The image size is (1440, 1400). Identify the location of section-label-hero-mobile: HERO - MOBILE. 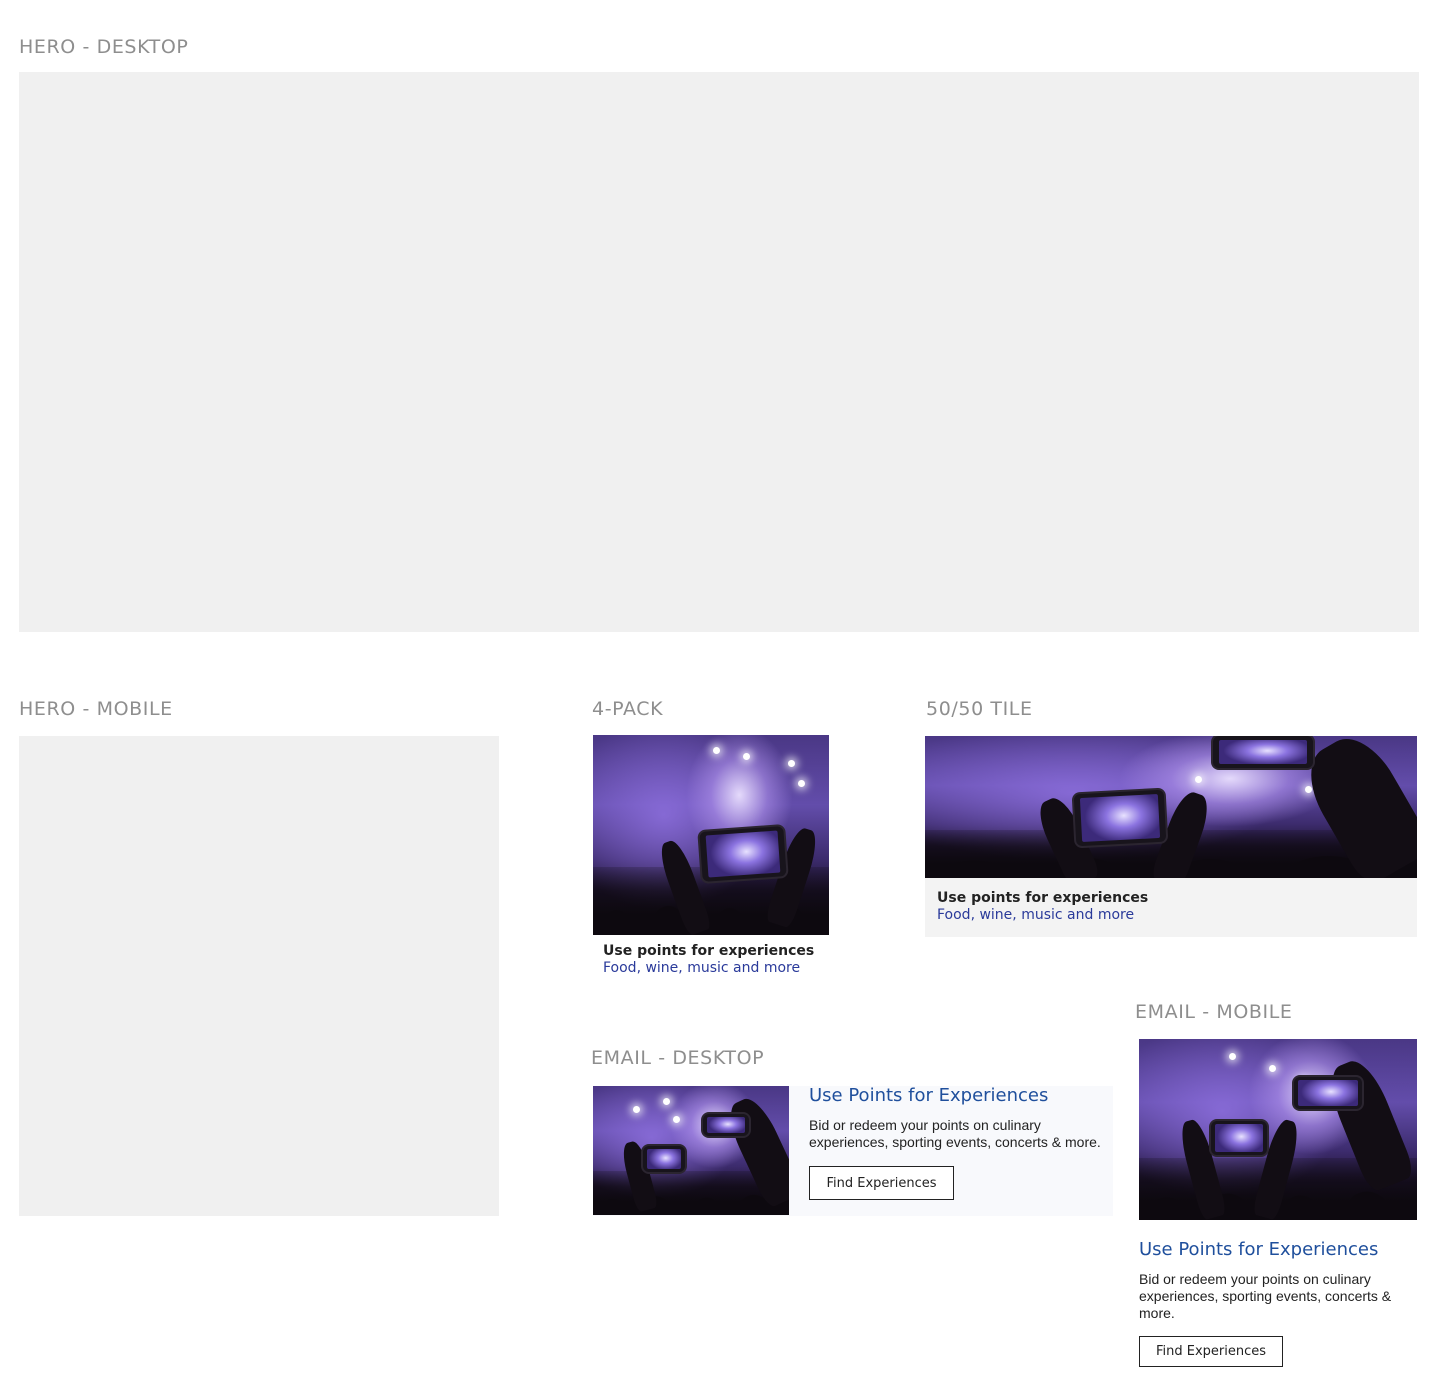
(96, 709).